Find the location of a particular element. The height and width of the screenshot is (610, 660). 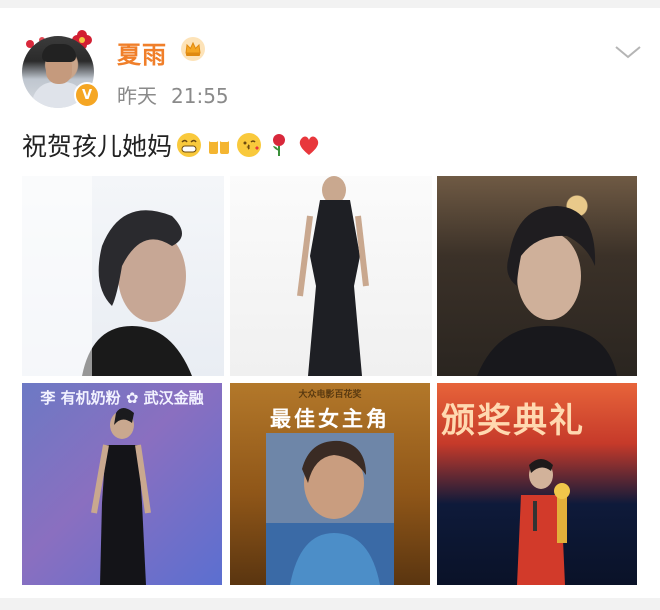

avatar: V is located at coordinates (61, 69).